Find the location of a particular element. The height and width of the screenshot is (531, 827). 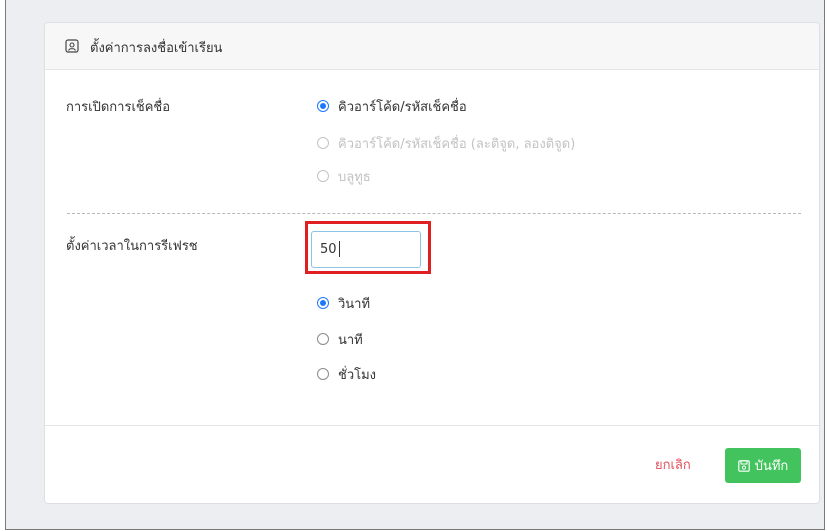

unit-option-seconds: วินาที is located at coordinates (343, 303).